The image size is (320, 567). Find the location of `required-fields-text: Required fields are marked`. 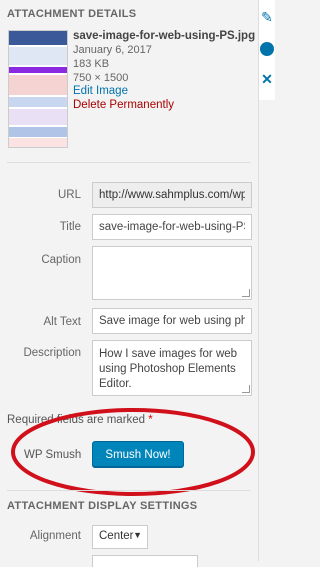

required-fields-text: Required fields are marked is located at coordinates (76, 420).